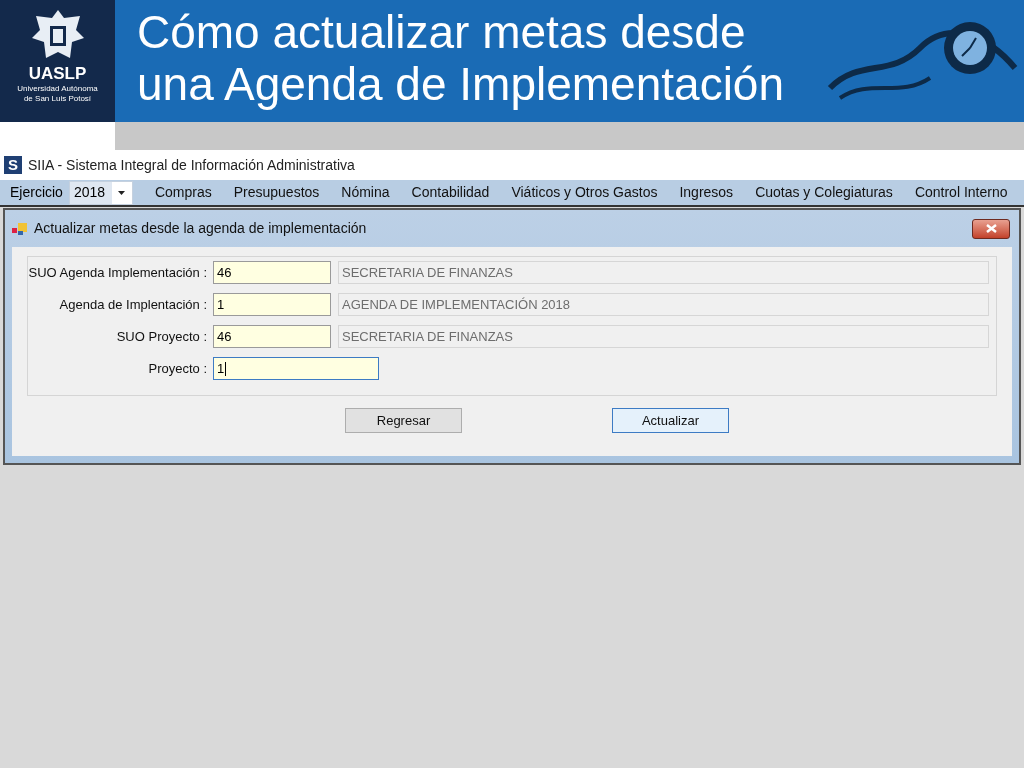 The height and width of the screenshot is (768, 1024). Describe the element at coordinates (442, 32) in the screenshot. I see `slide-title-line: Cómo actualizar metas desde` at that location.